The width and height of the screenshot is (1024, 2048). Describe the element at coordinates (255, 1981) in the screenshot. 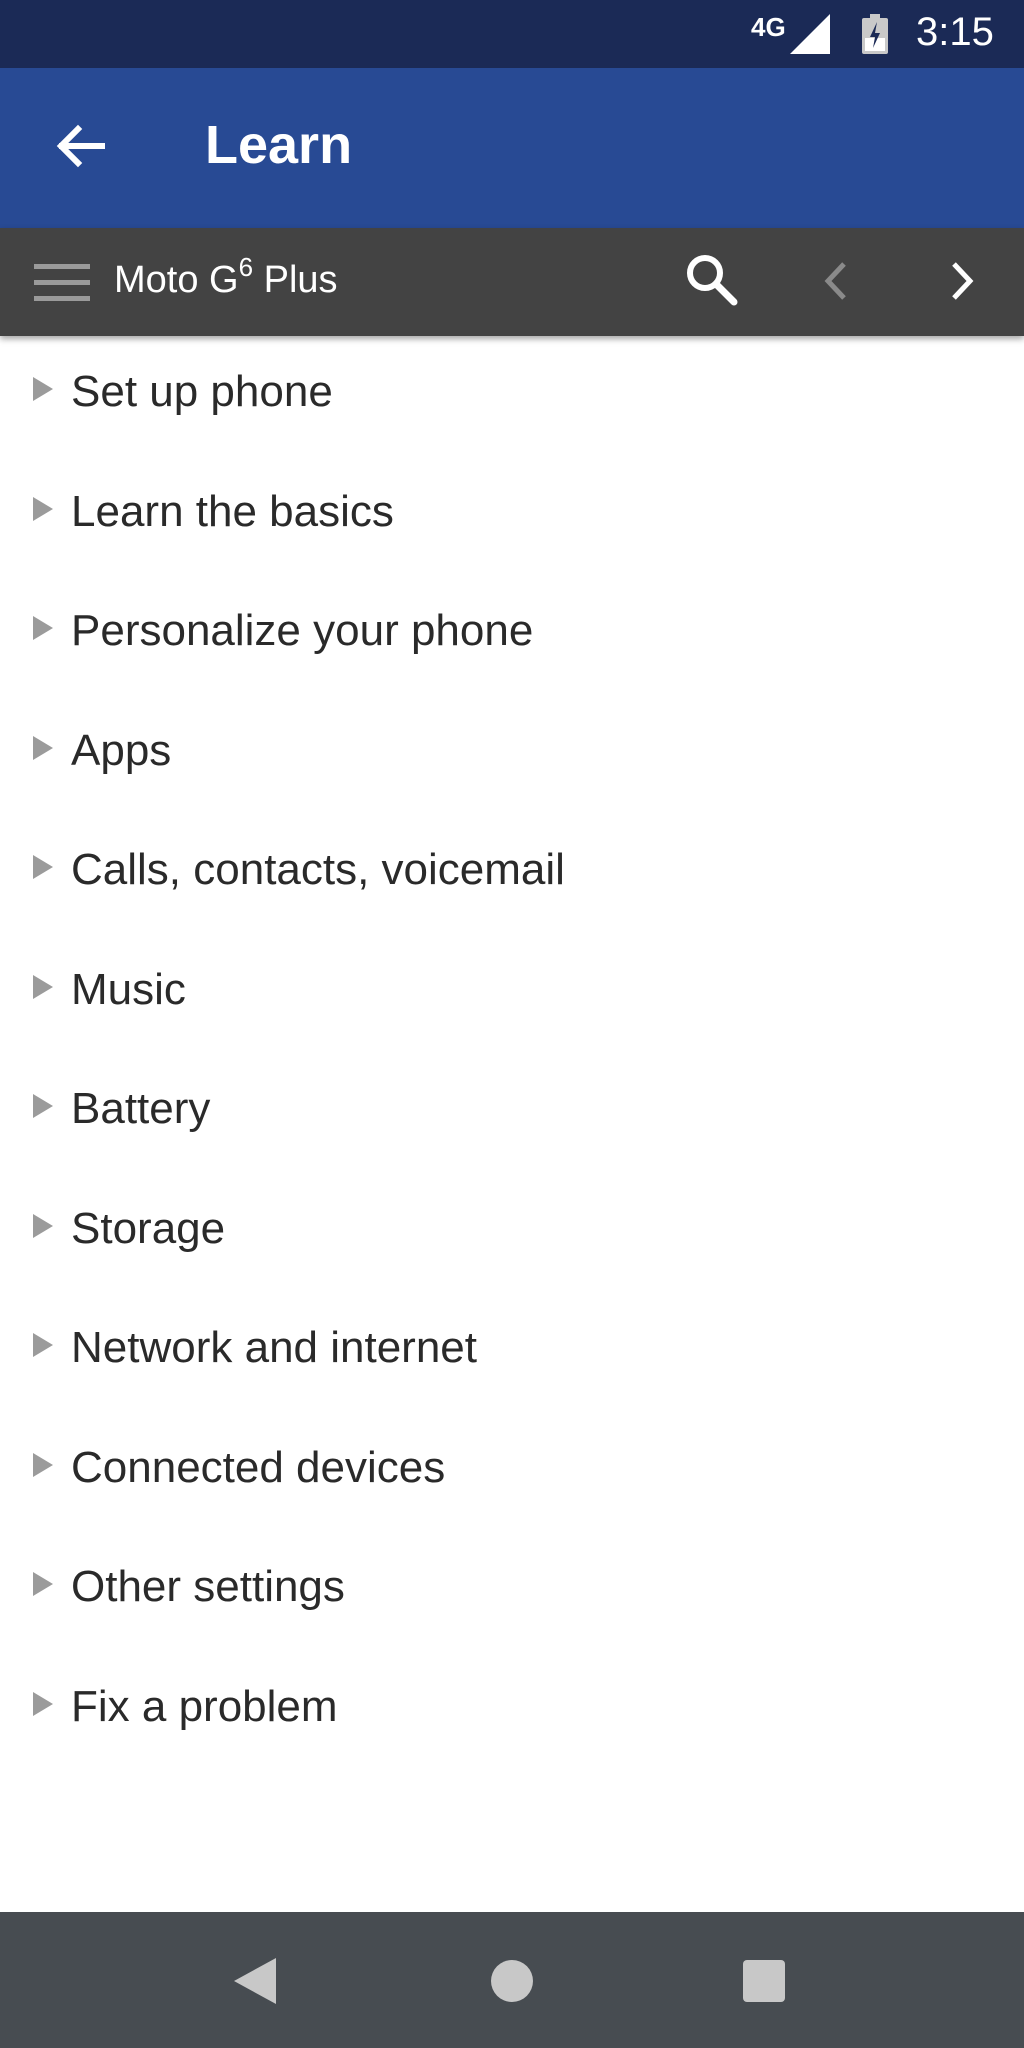

I see `nav-back-icon` at that location.